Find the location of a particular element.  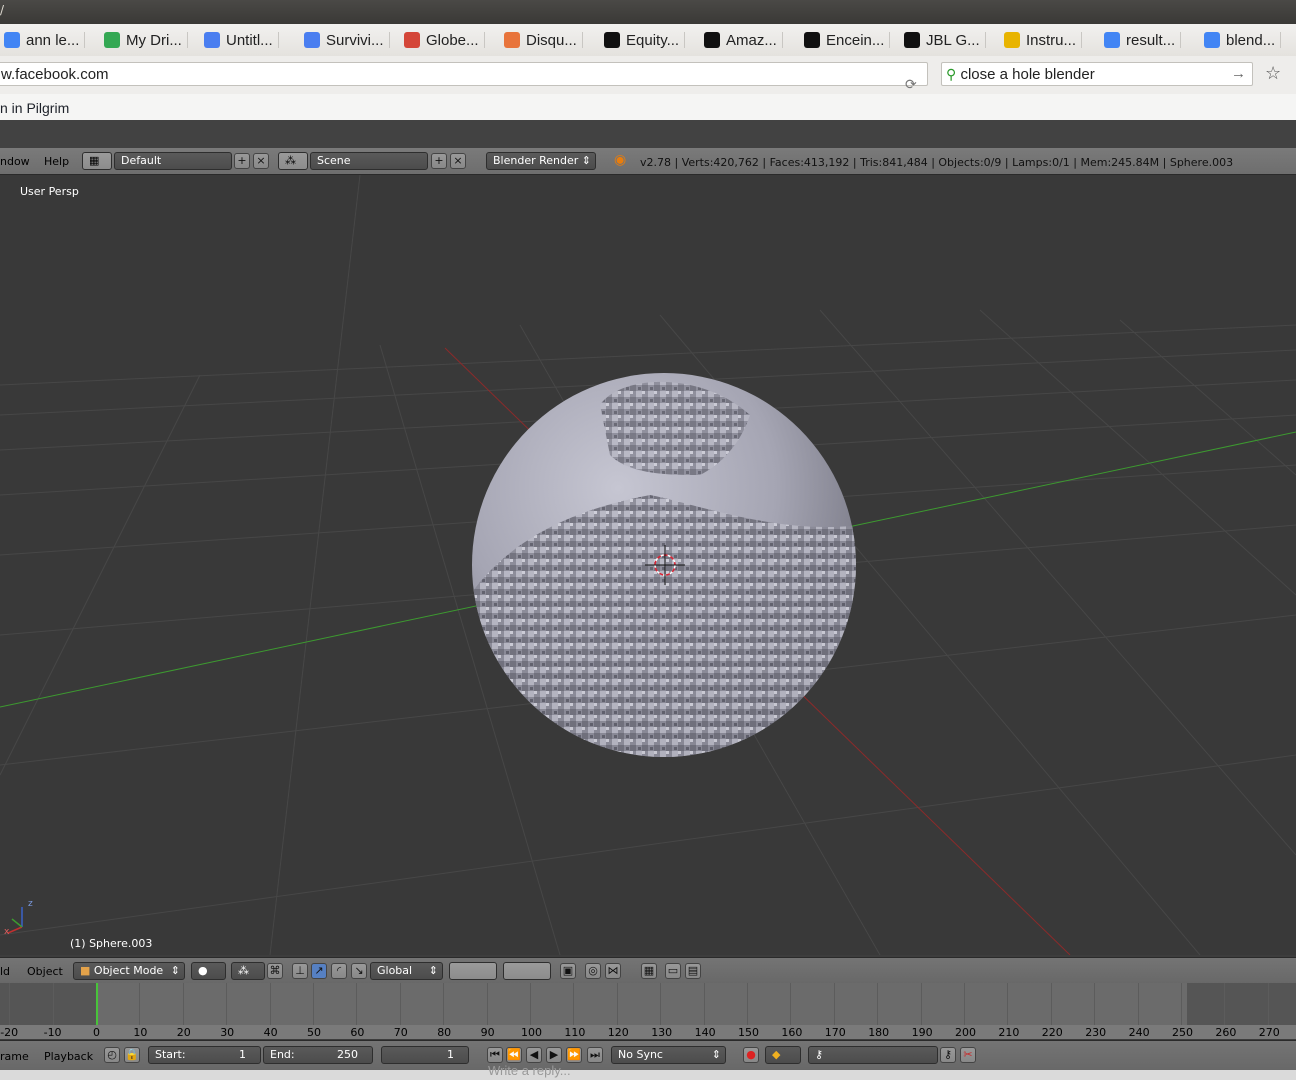

screen-layout-selector: ▦ is located at coordinates (97, 161).